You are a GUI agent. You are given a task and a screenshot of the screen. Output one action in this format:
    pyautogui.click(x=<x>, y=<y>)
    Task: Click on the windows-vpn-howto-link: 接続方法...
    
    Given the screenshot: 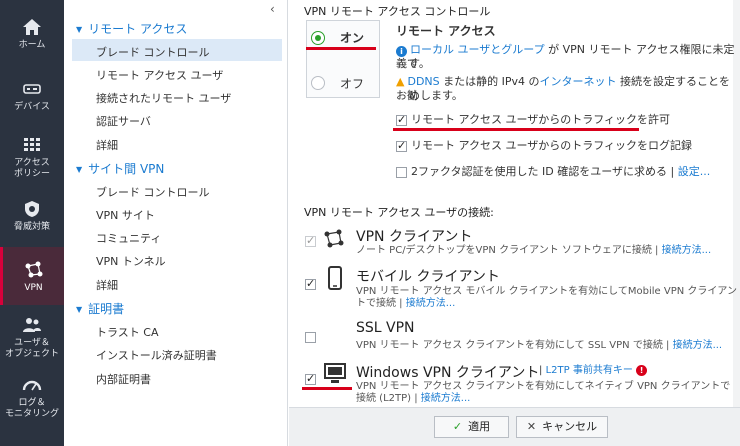 What is the action you would take?
    pyautogui.click(x=446, y=398)
    